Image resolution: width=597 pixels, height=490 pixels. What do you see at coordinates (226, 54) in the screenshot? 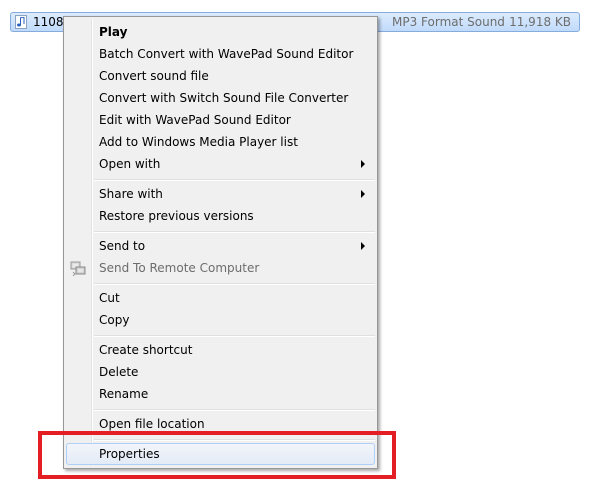
I see `menu-item-label: Batch Convert with WavePad Sound Editor` at bounding box center [226, 54].